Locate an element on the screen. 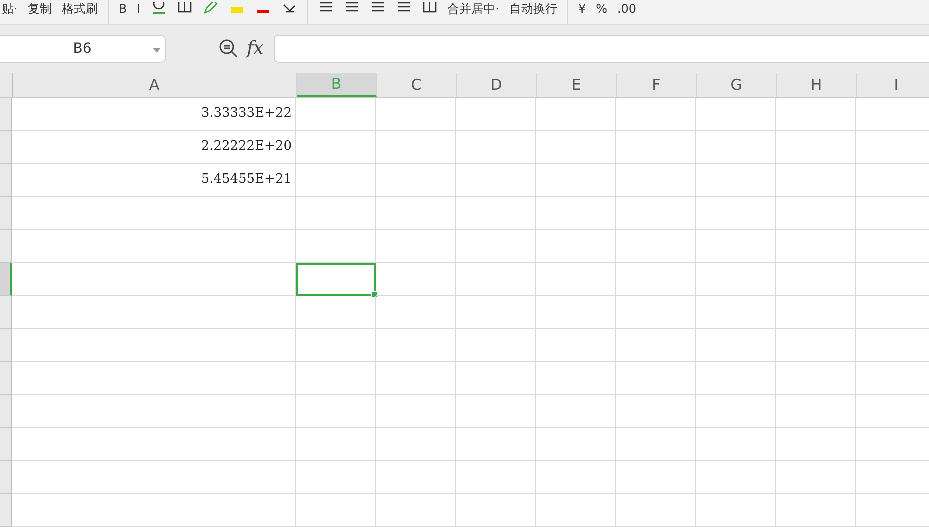 The width and height of the screenshot is (929, 527). column-header: H is located at coordinates (817, 85).